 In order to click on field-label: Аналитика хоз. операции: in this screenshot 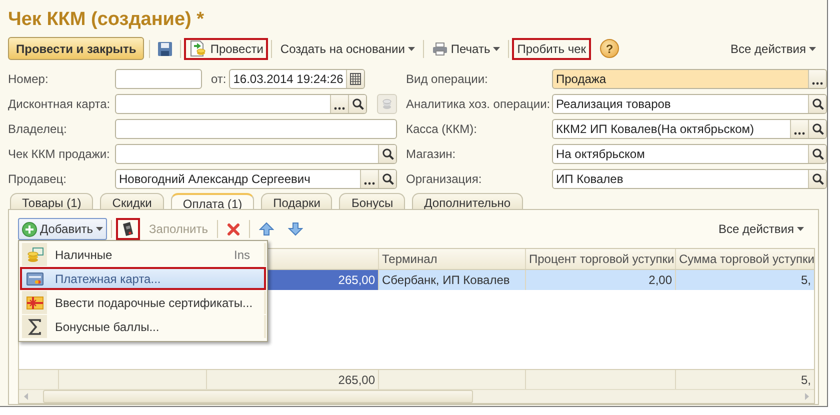, I will do `click(479, 103)`.